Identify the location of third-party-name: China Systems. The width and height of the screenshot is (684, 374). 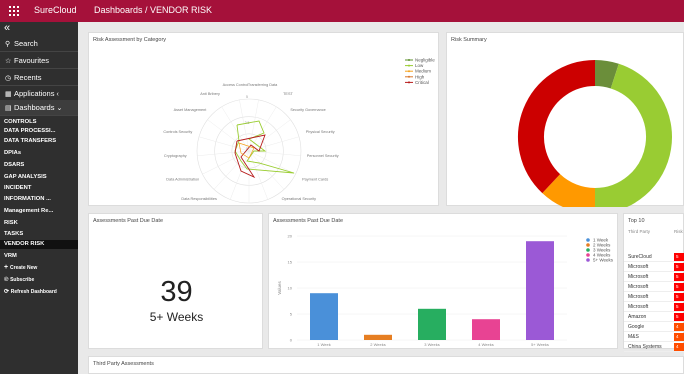
(645, 347).